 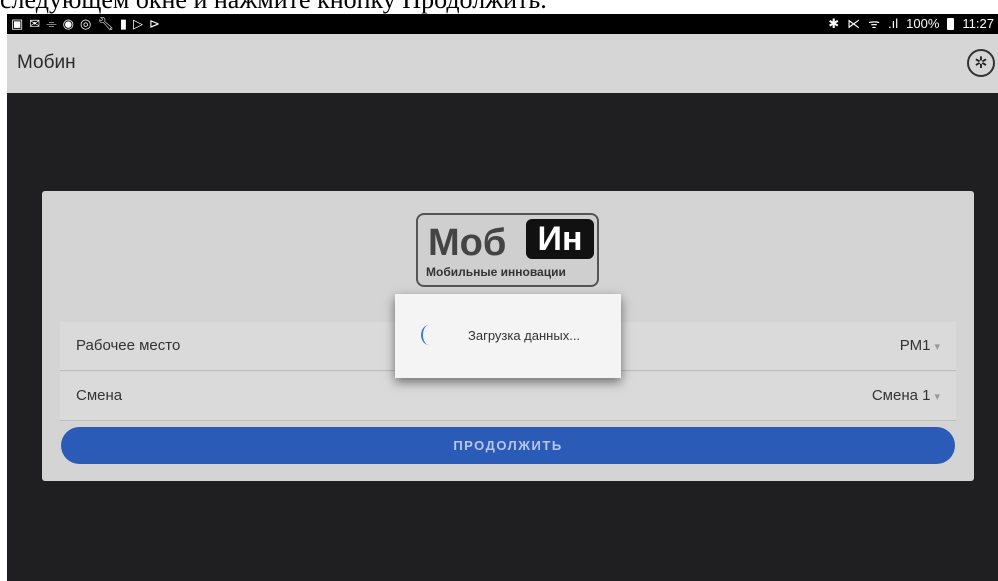 I want to click on play-outline-icon: ▷, so click(x=137, y=23).